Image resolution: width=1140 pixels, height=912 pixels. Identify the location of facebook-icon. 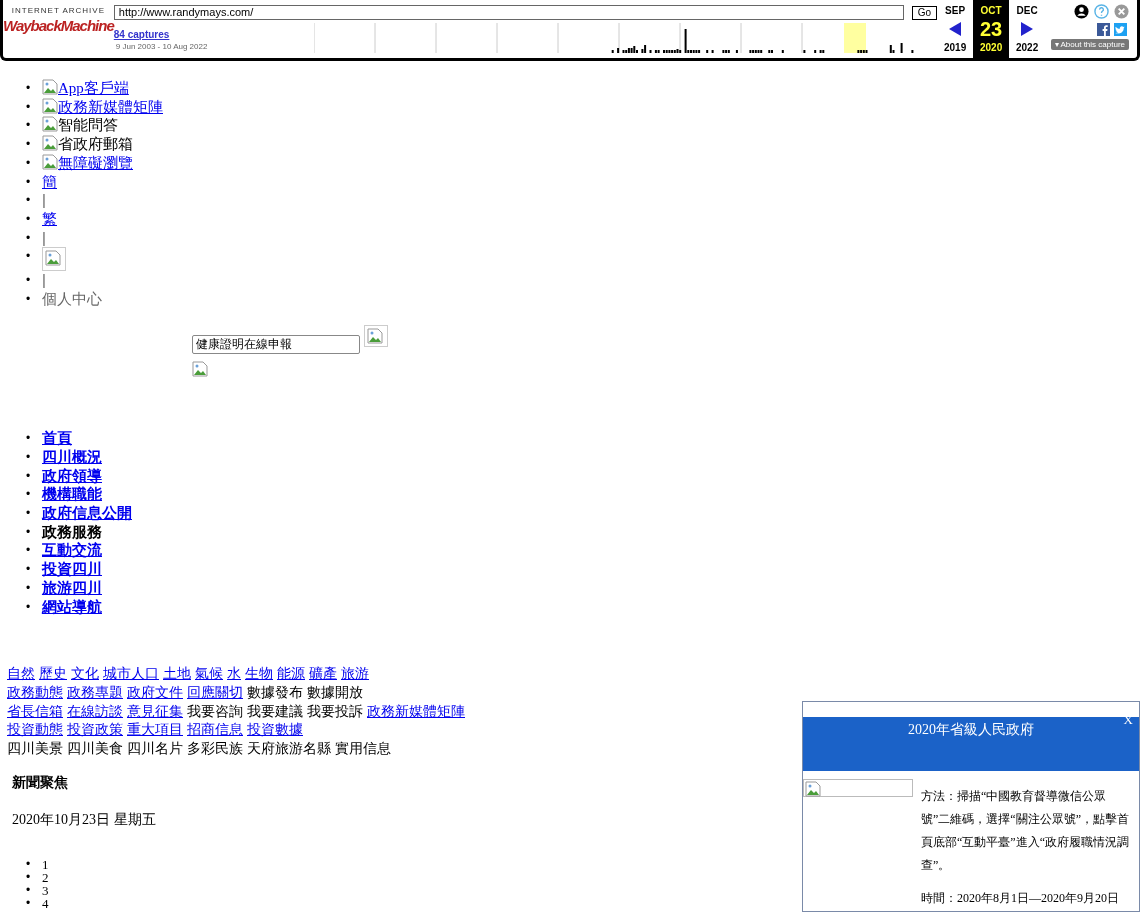
(1103, 29).